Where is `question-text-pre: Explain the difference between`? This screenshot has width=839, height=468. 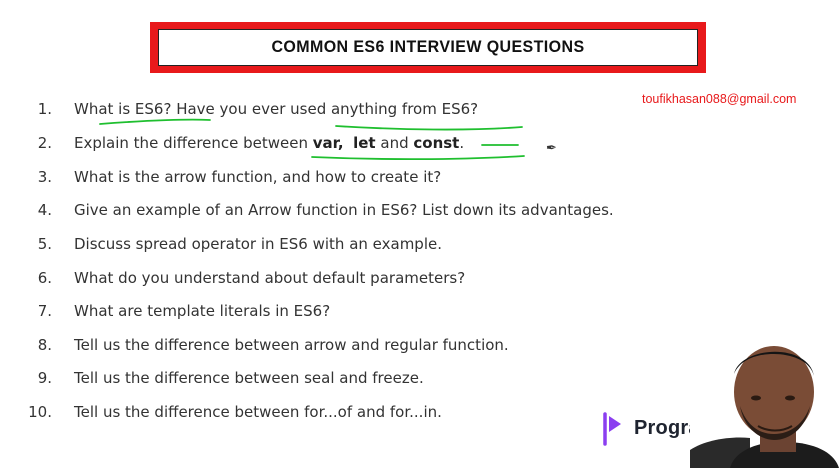
question-text-pre: Explain the difference between is located at coordinates (193, 143).